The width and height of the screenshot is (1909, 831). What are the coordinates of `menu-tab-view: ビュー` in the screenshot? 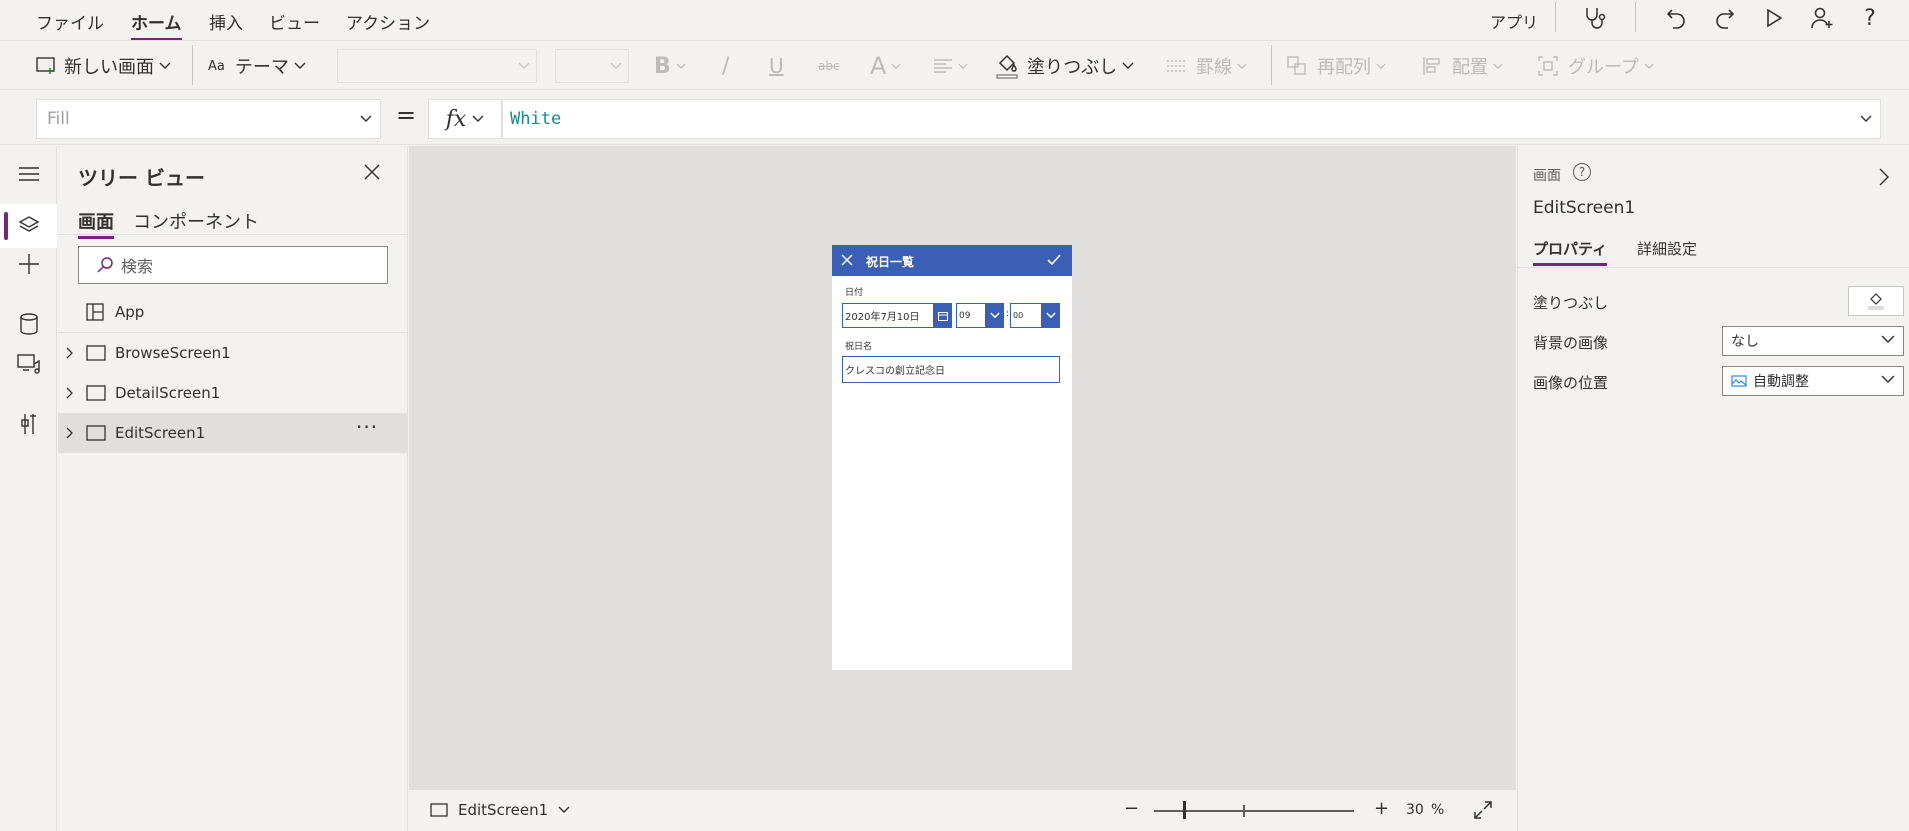 It's located at (294, 21).